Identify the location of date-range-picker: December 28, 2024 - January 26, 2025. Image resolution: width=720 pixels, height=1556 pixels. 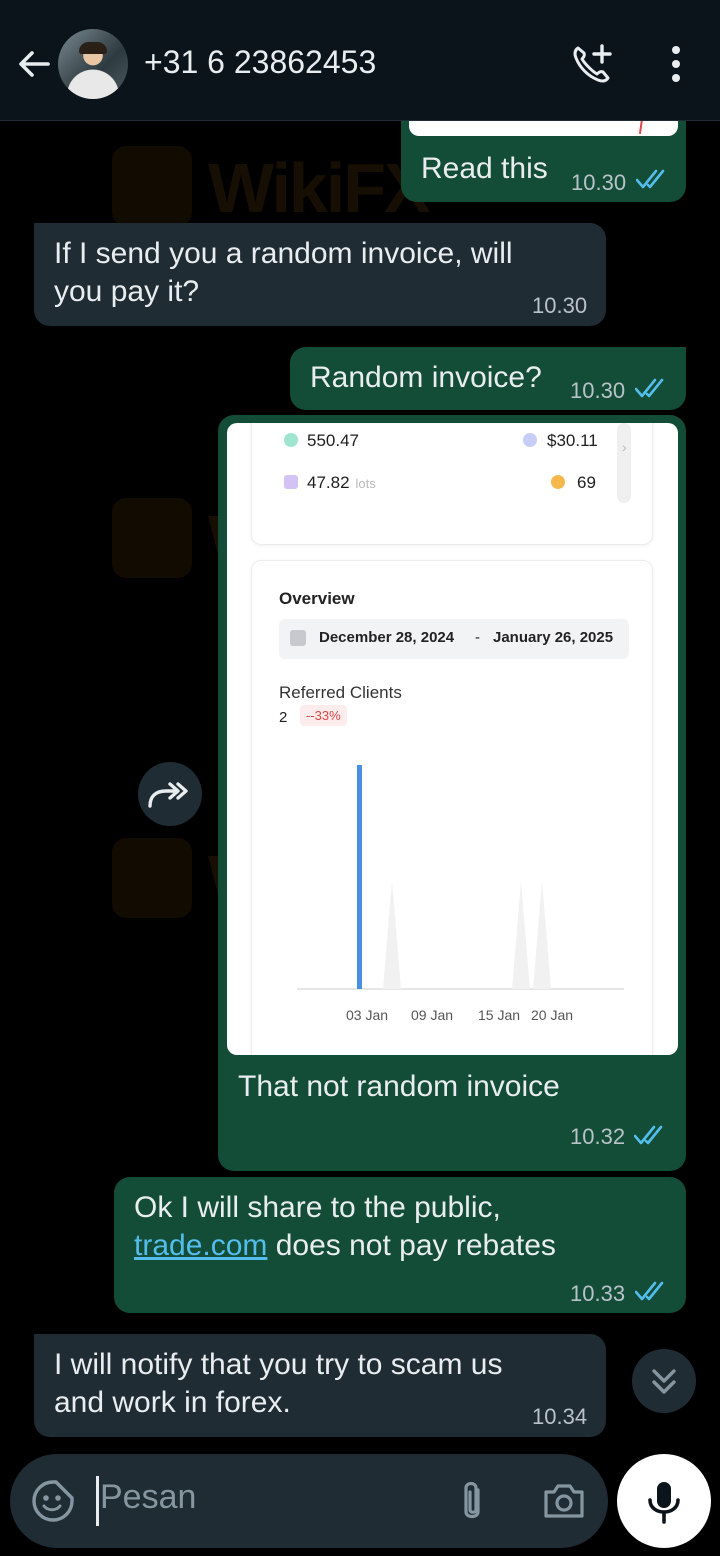
(454, 639).